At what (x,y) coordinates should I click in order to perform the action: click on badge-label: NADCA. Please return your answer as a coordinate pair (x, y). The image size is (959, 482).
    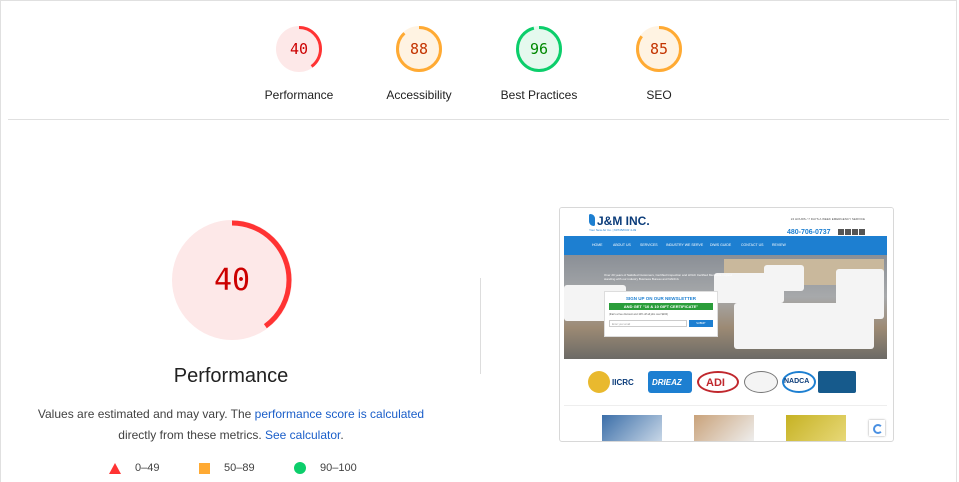
    Looking at the image, I should click on (797, 381).